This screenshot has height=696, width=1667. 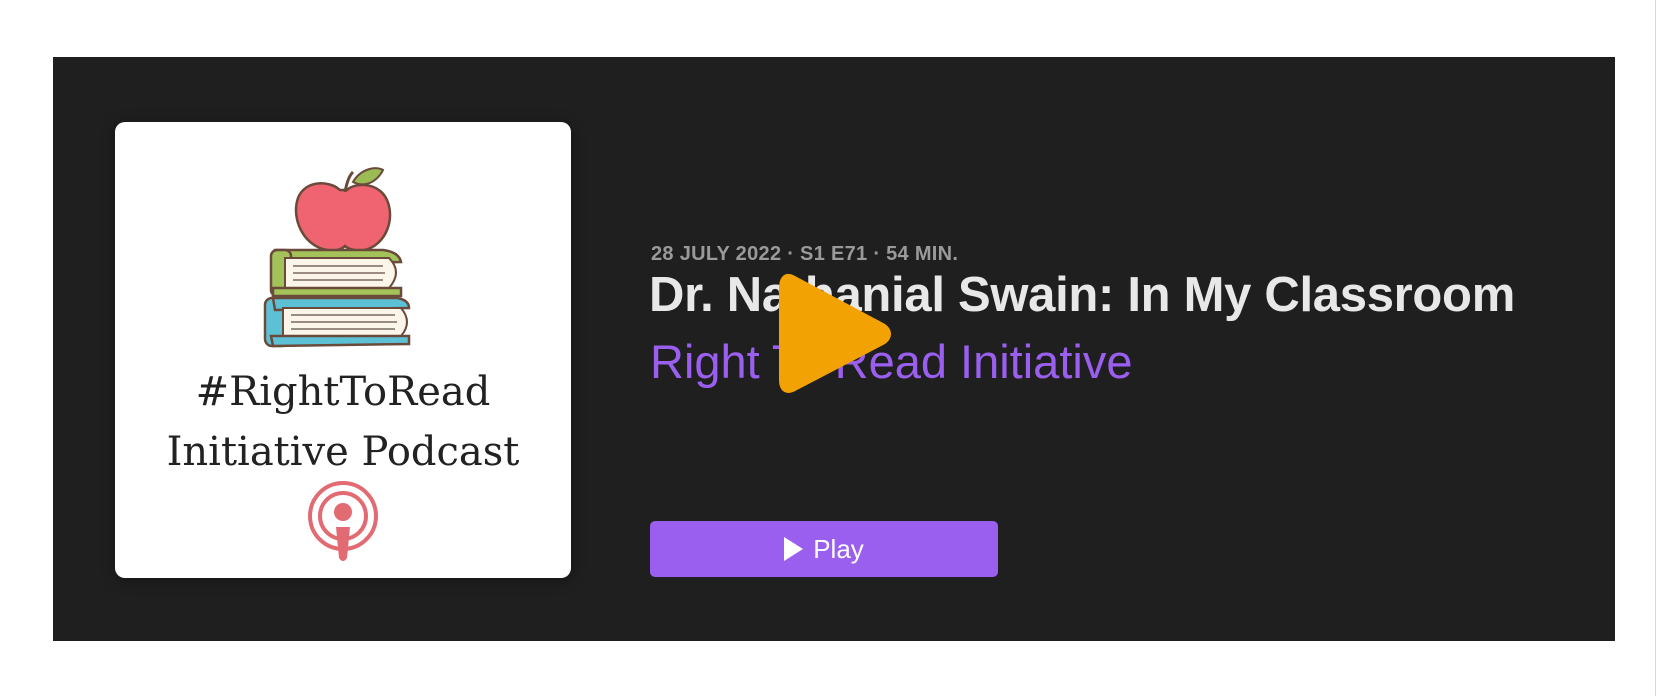 What do you see at coordinates (1661, 348) in the screenshot?
I see `page-scrollbar` at bounding box center [1661, 348].